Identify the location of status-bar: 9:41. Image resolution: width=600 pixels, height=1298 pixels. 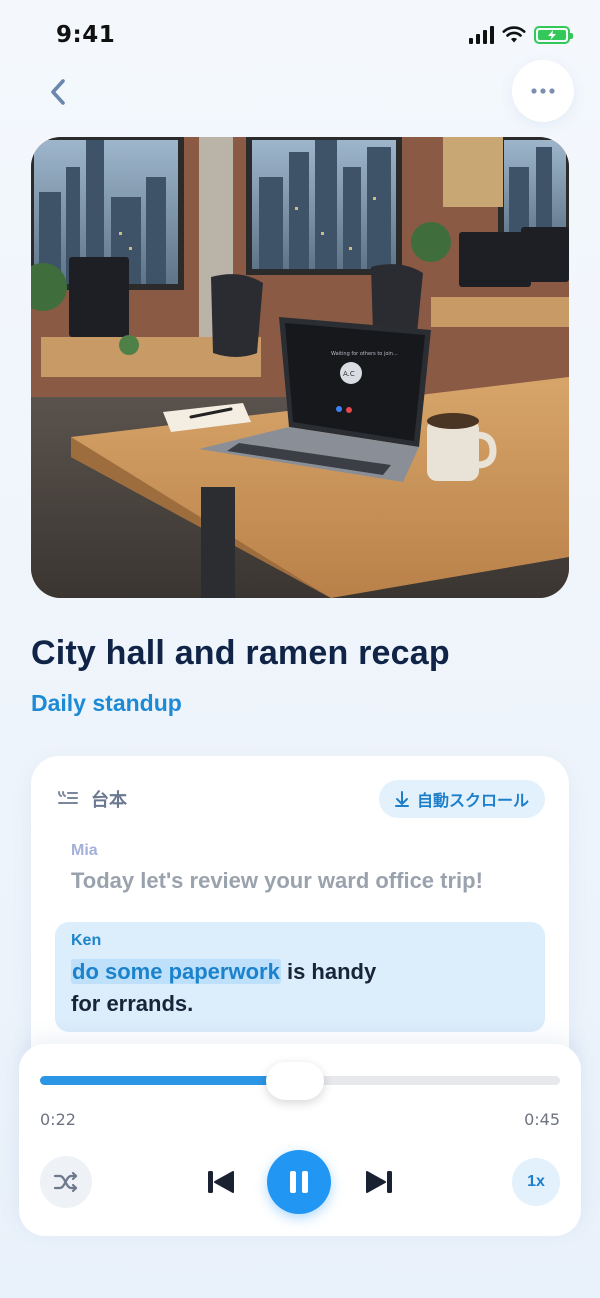
(300, 35).